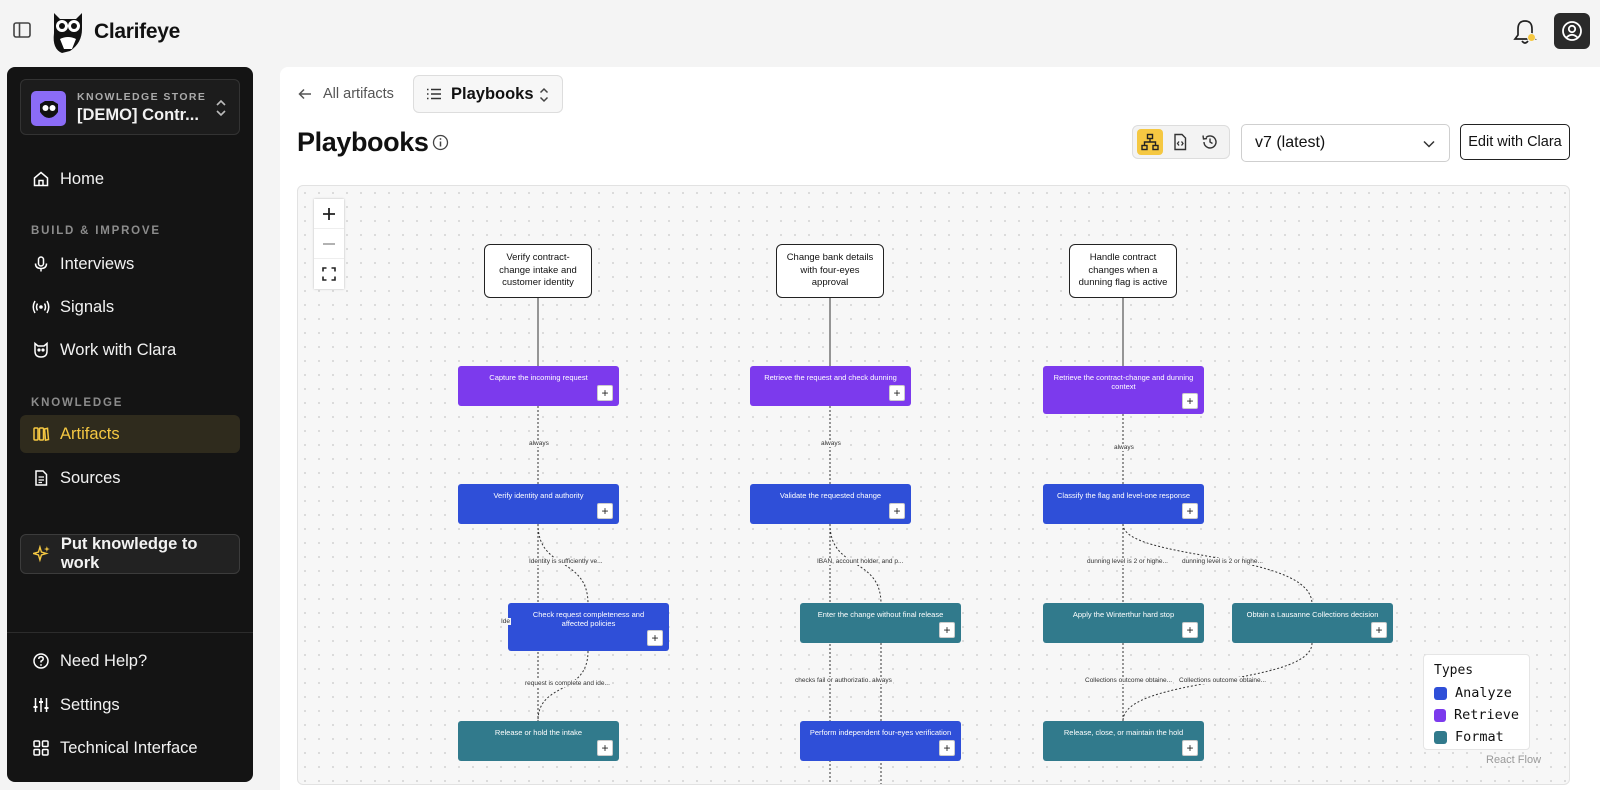 Image resolution: width=1600 pixels, height=790 pixels. What do you see at coordinates (538, 504) in the screenshot?
I see `flow-node-analyze: Verify identity and authority +` at bounding box center [538, 504].